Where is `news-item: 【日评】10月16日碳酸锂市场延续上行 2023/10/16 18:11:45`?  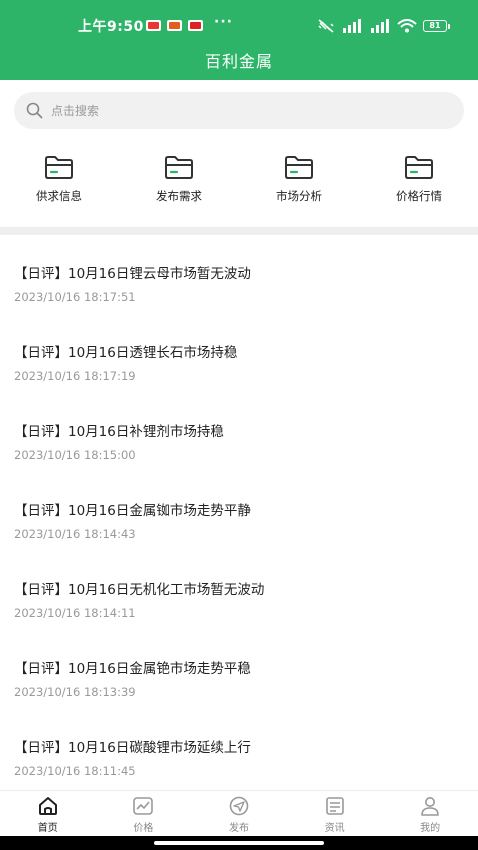
news-item: 【日评】10月16日碳酸锂市场延续上行 2023/10/16 18:11:45 is located at coordinates (239, 757).